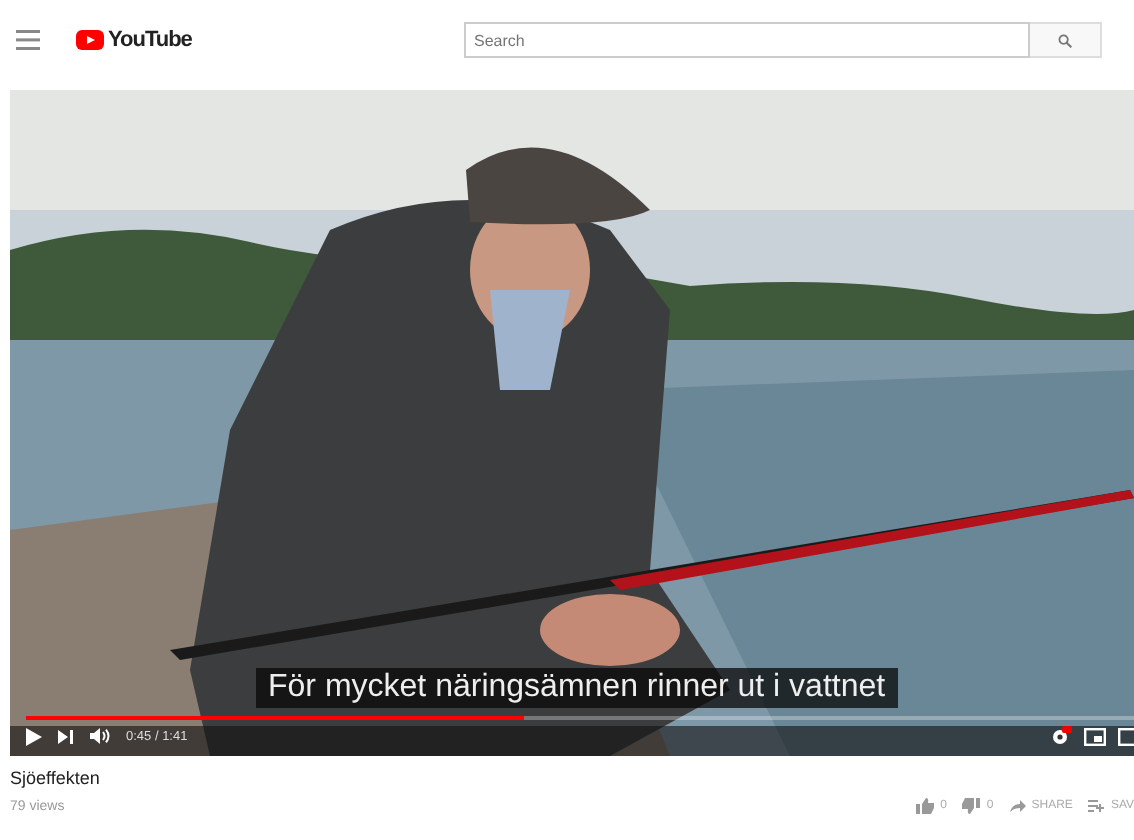  I want to click on thumbs-up-icon, so click(925, 806).